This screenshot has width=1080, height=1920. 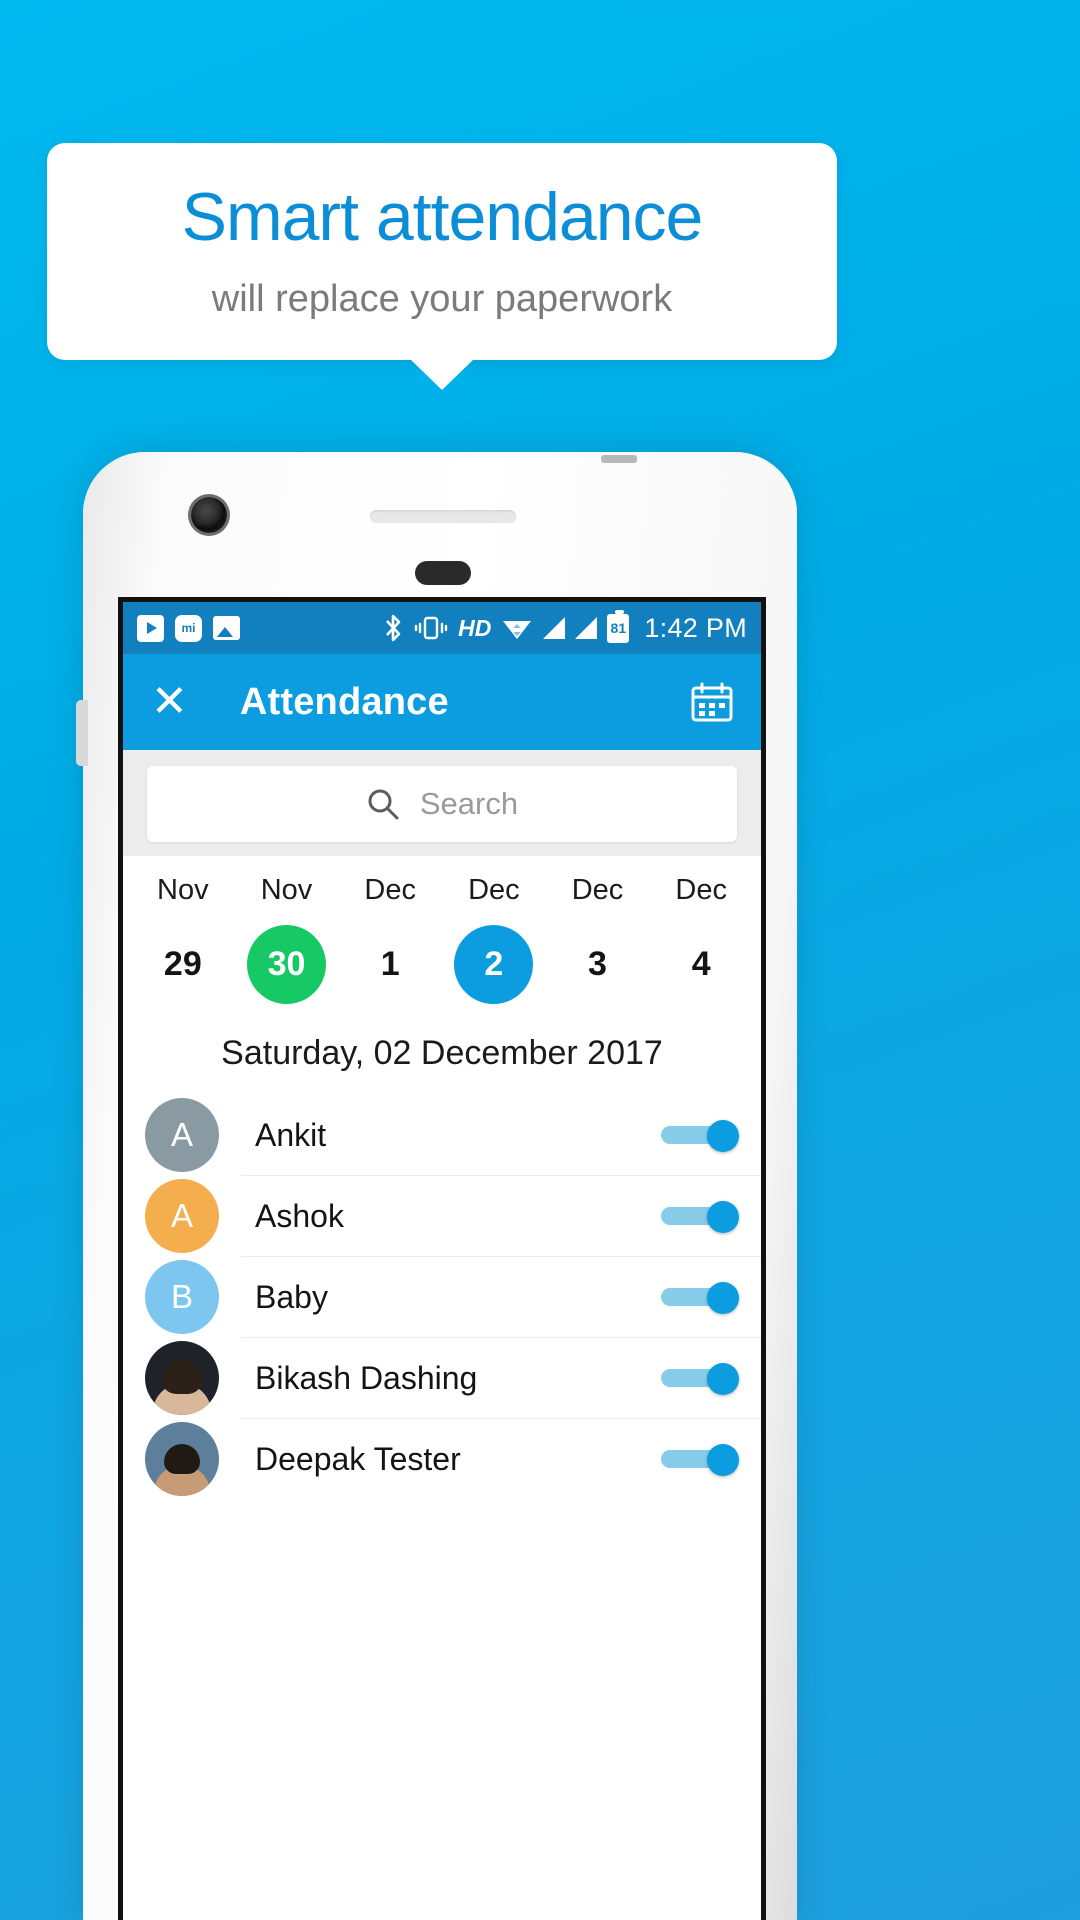 I want to click on attendee-row: B Baby, so click(x=442, y=1297).